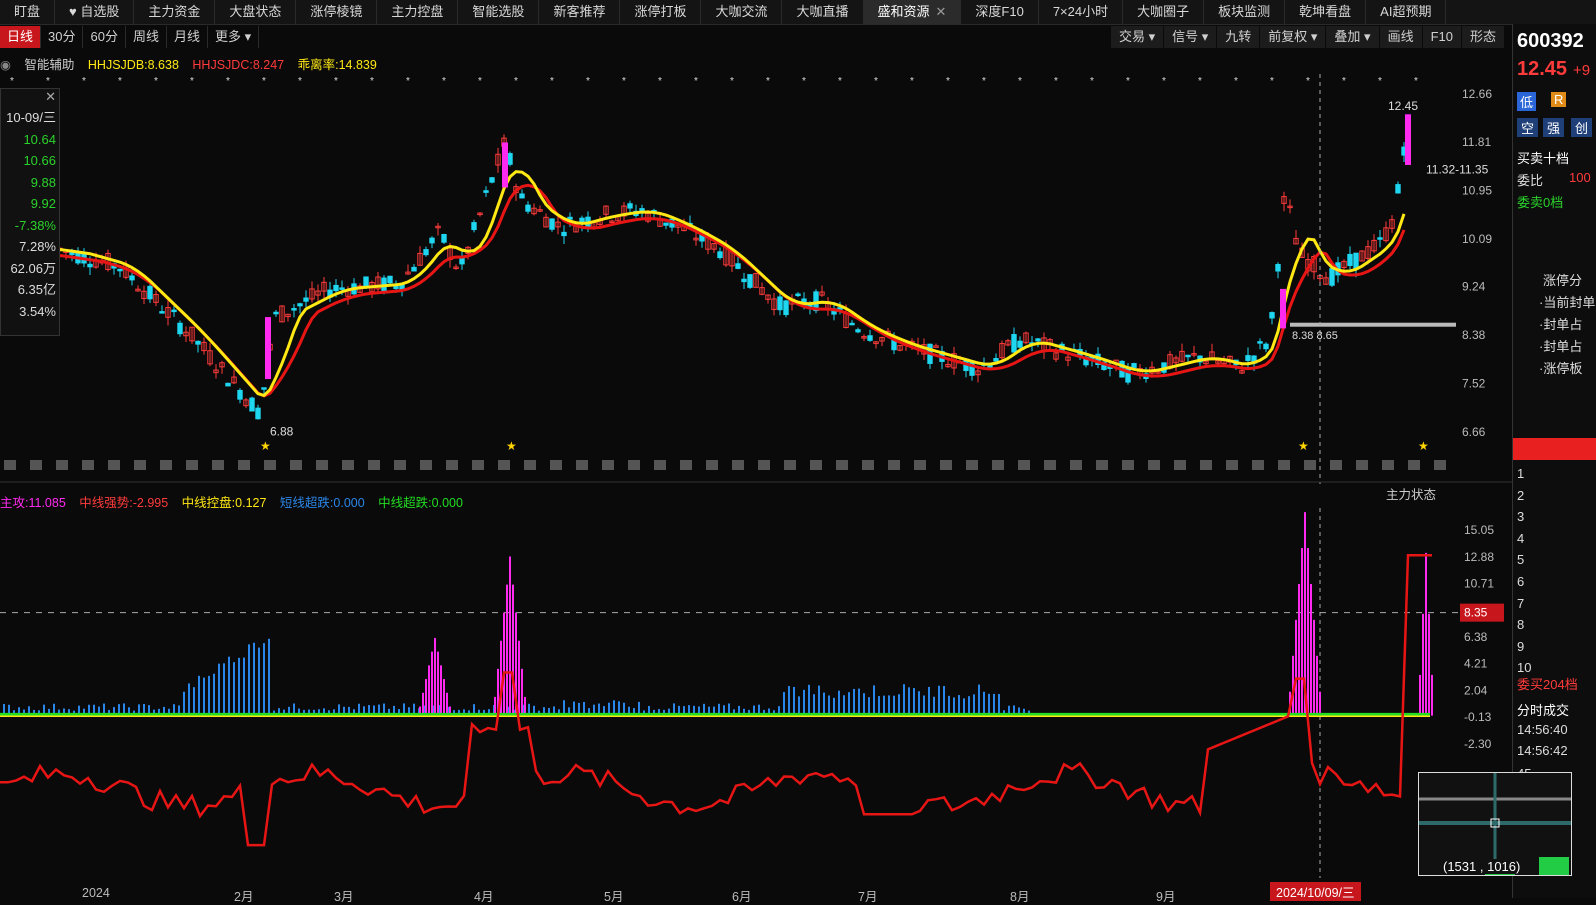 The height and width of the screenshot is (905, 1596). What do you see at coordinates (30, 98) in the screenshot?
I see `close-icon: ✕` at bounding box center [30, 98].